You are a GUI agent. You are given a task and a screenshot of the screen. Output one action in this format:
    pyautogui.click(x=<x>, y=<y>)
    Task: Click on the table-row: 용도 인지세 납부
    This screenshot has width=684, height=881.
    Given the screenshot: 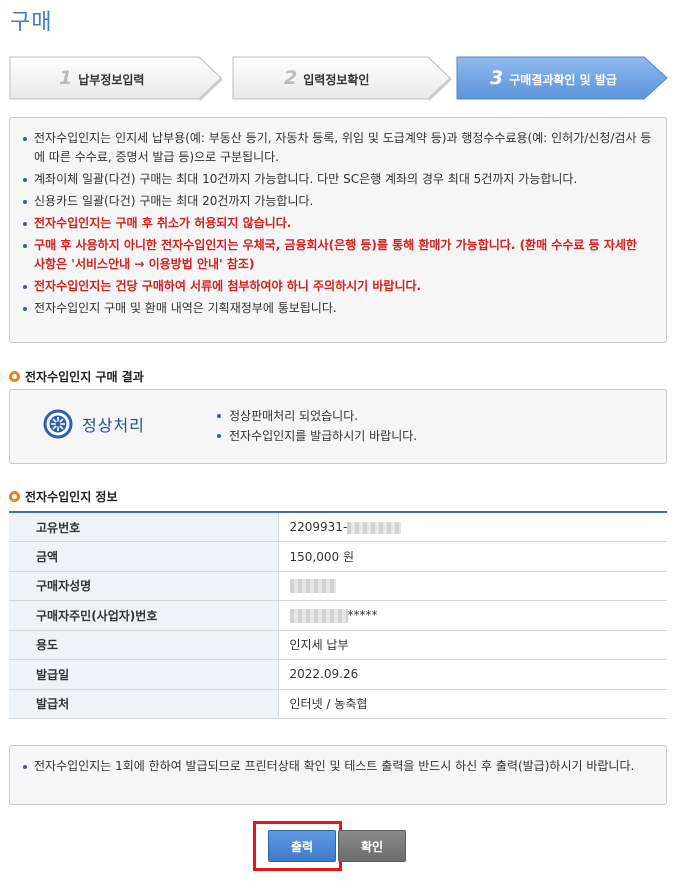 What is the action you would take?
    pyautogui.click(x=338, y=645)
    